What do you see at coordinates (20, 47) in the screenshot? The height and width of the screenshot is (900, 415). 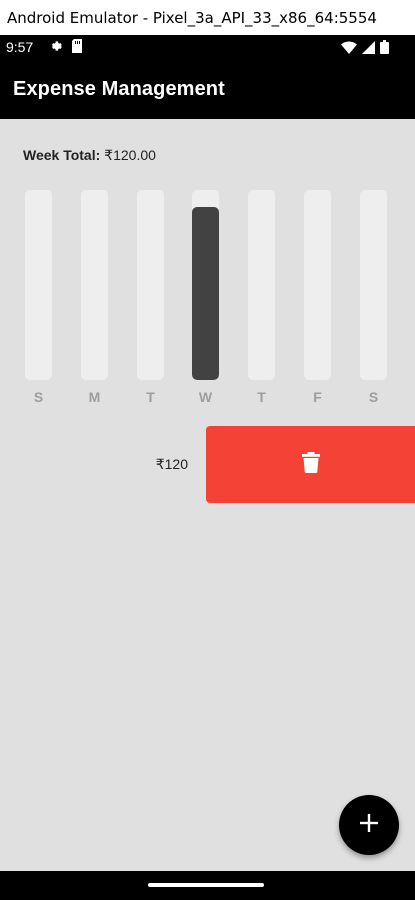 I see `status-time: 9:57` at bounding box center [20, 47].